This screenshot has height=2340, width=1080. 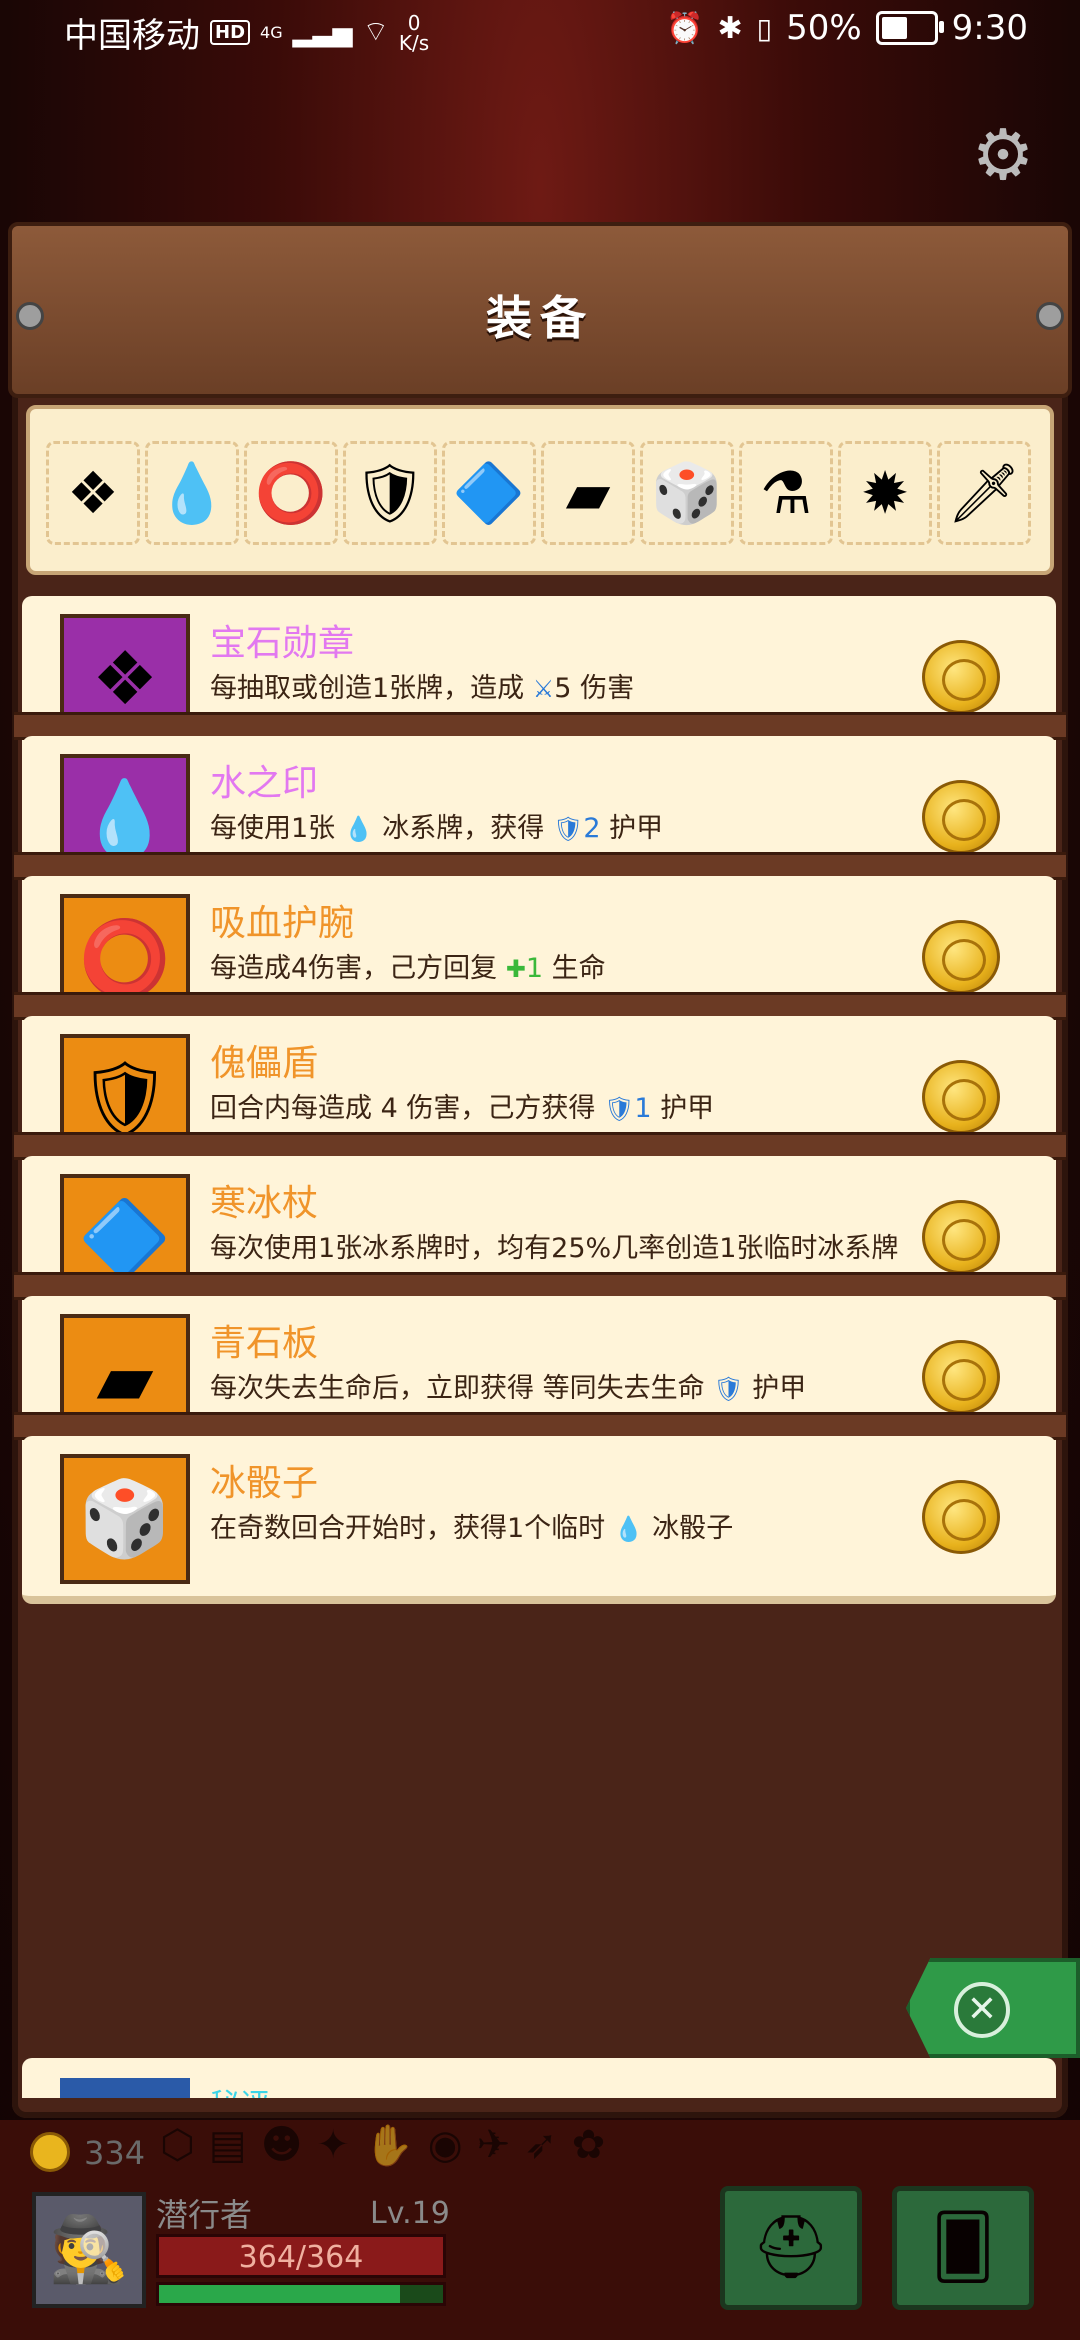 What do you see at coordinates (541, 2145) in the screenshot?
I see `relic-bird2-icon: ➶` at bounding box center [541, 2145].